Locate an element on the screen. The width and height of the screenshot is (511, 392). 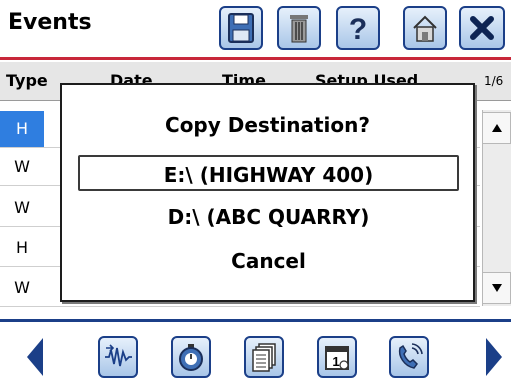
help-icon: ? is located at coordinates (358, 28).